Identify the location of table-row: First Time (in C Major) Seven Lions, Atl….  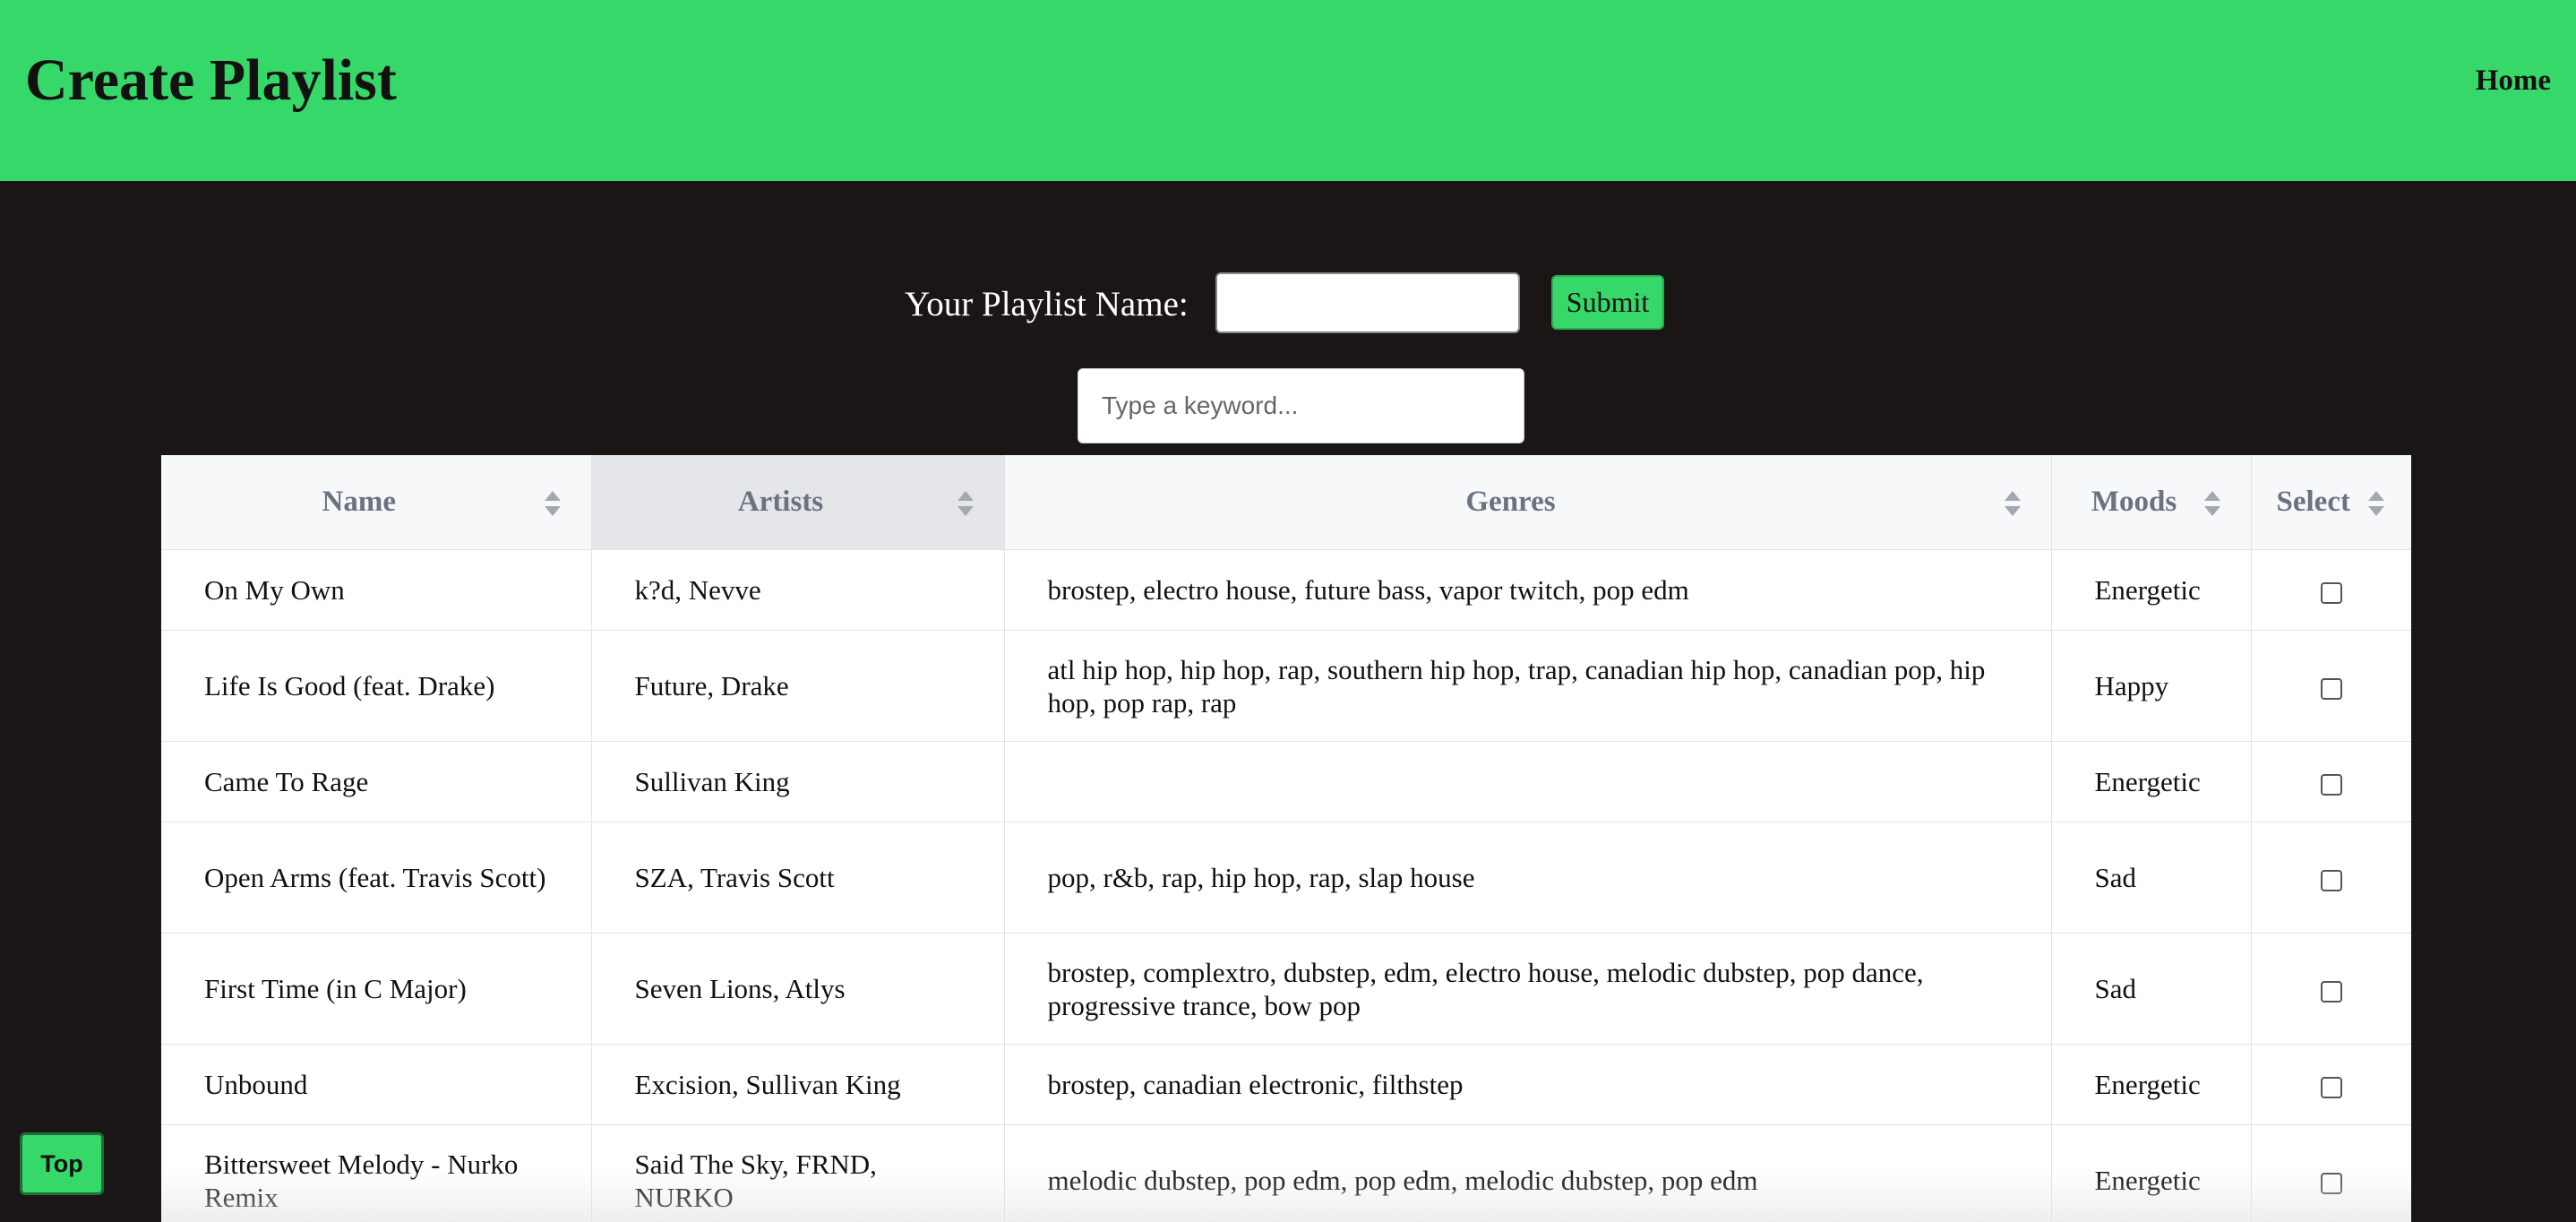
(1286, 989).